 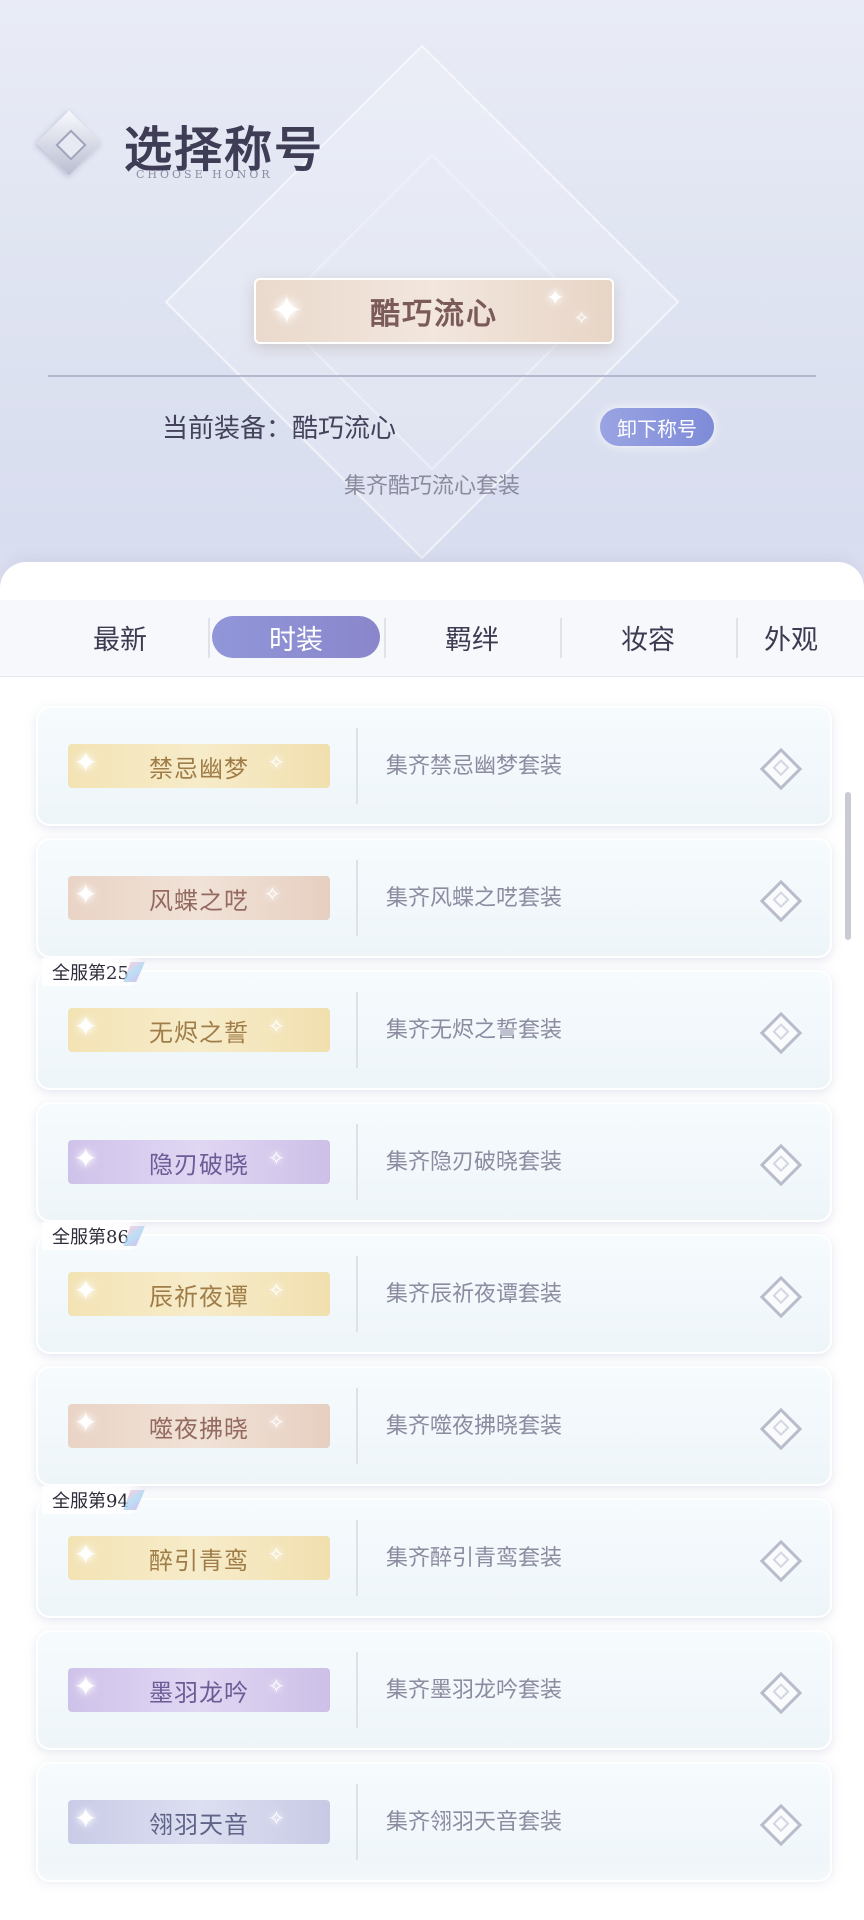 I want to click on title-name: 无烬之誓, so click(x=199, y=1032).